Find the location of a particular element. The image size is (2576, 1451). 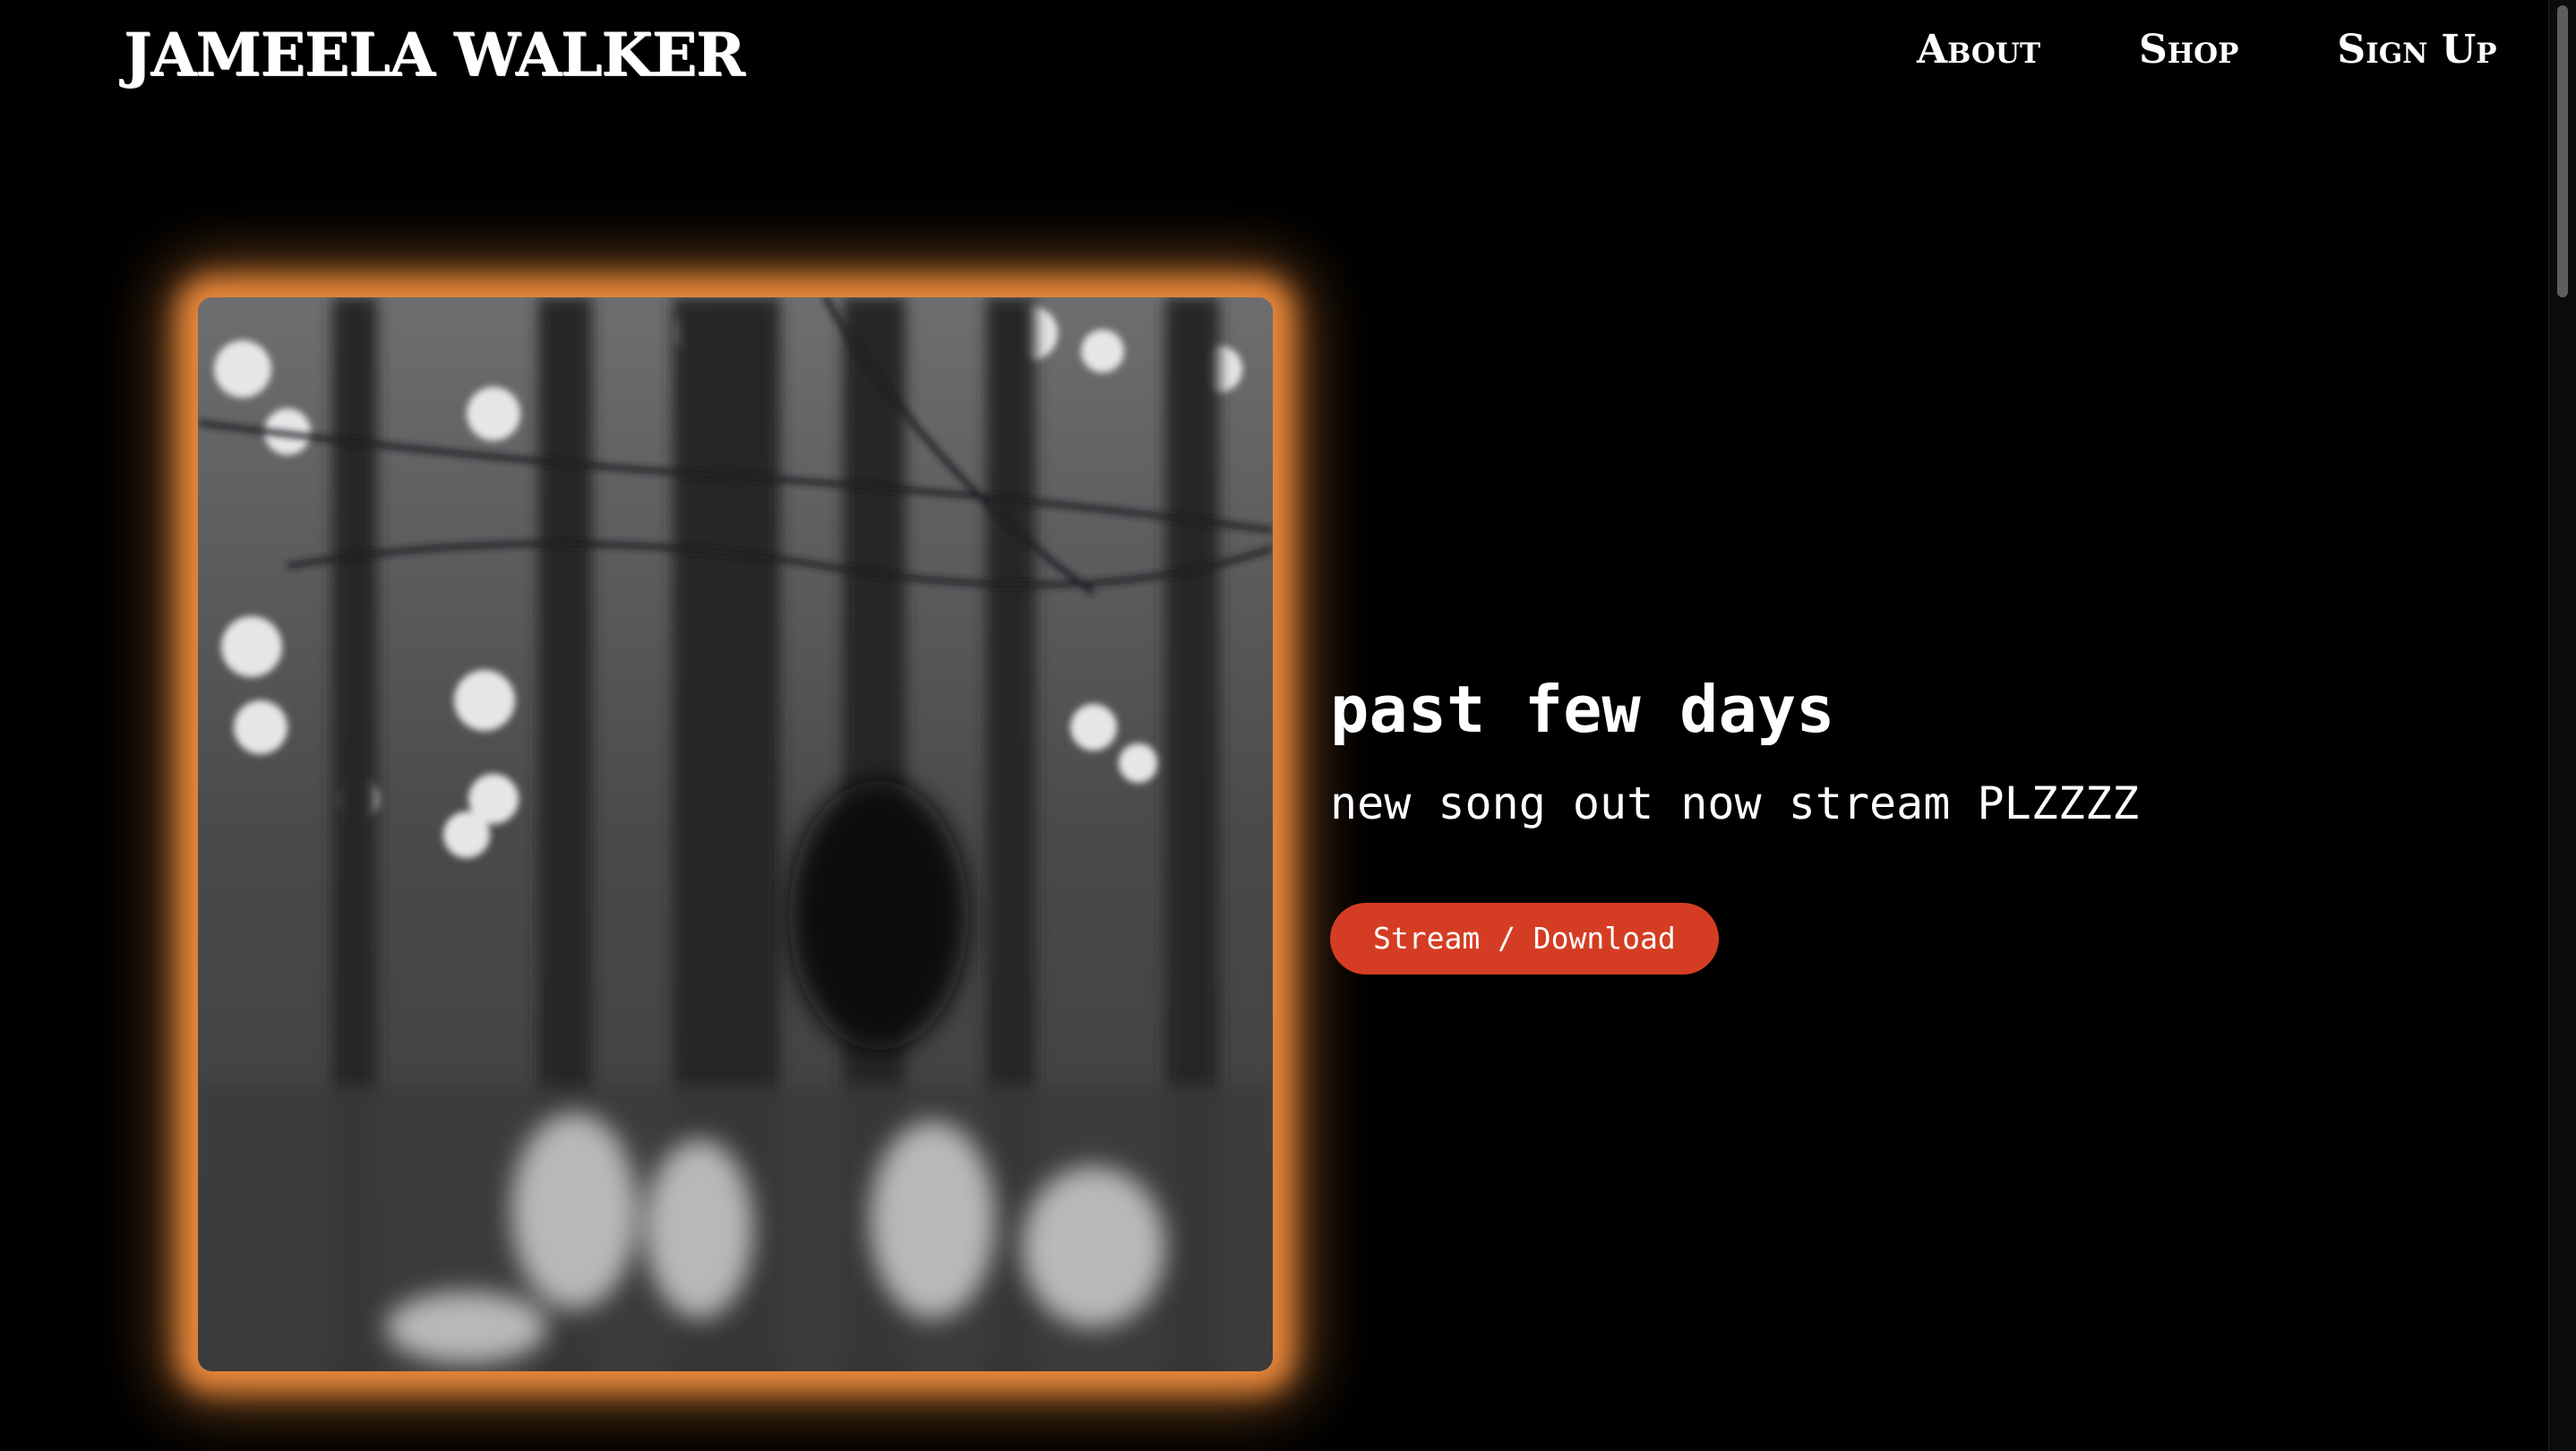

release-subtitle: new song out now stream PLZZZZ is located at coordinates (1735, 803).